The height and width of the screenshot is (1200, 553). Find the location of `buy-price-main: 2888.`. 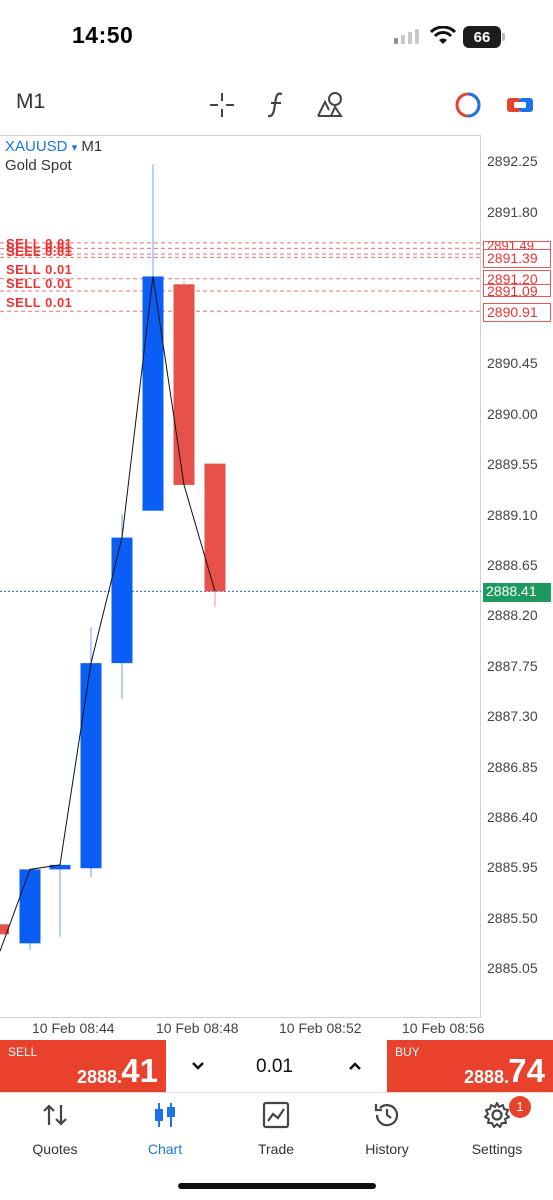

buy-price-main: 2888. is located at coordinates (486, 1077).